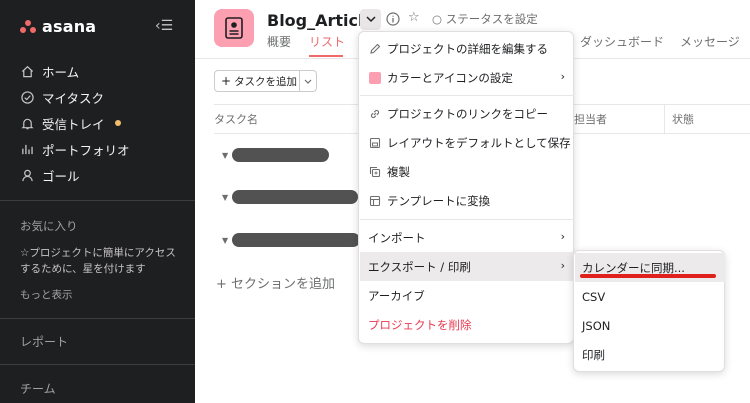 Image resolution: width=750 pixels, height=403 pixels. Describe the element at coordinates (590, 119) in the screenshot. I see `column-header-assignee: 担当者` at that location.